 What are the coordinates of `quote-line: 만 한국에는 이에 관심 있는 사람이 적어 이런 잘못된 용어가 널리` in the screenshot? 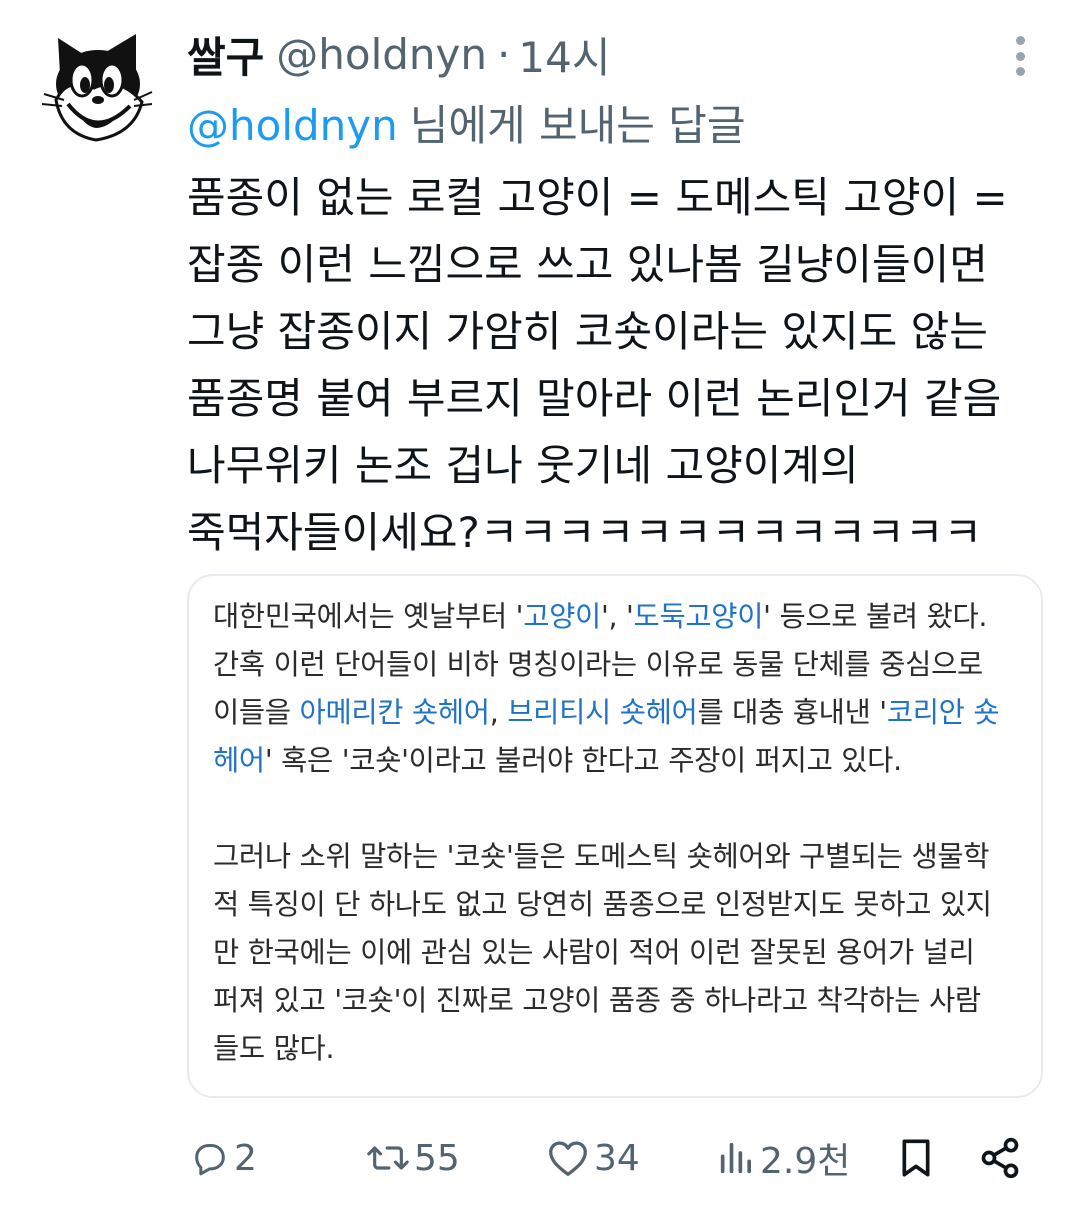 It's located at (594, 952).